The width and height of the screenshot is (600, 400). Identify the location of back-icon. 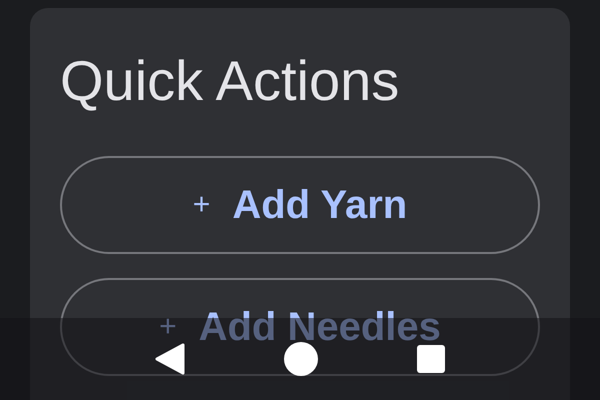
(169, 359).